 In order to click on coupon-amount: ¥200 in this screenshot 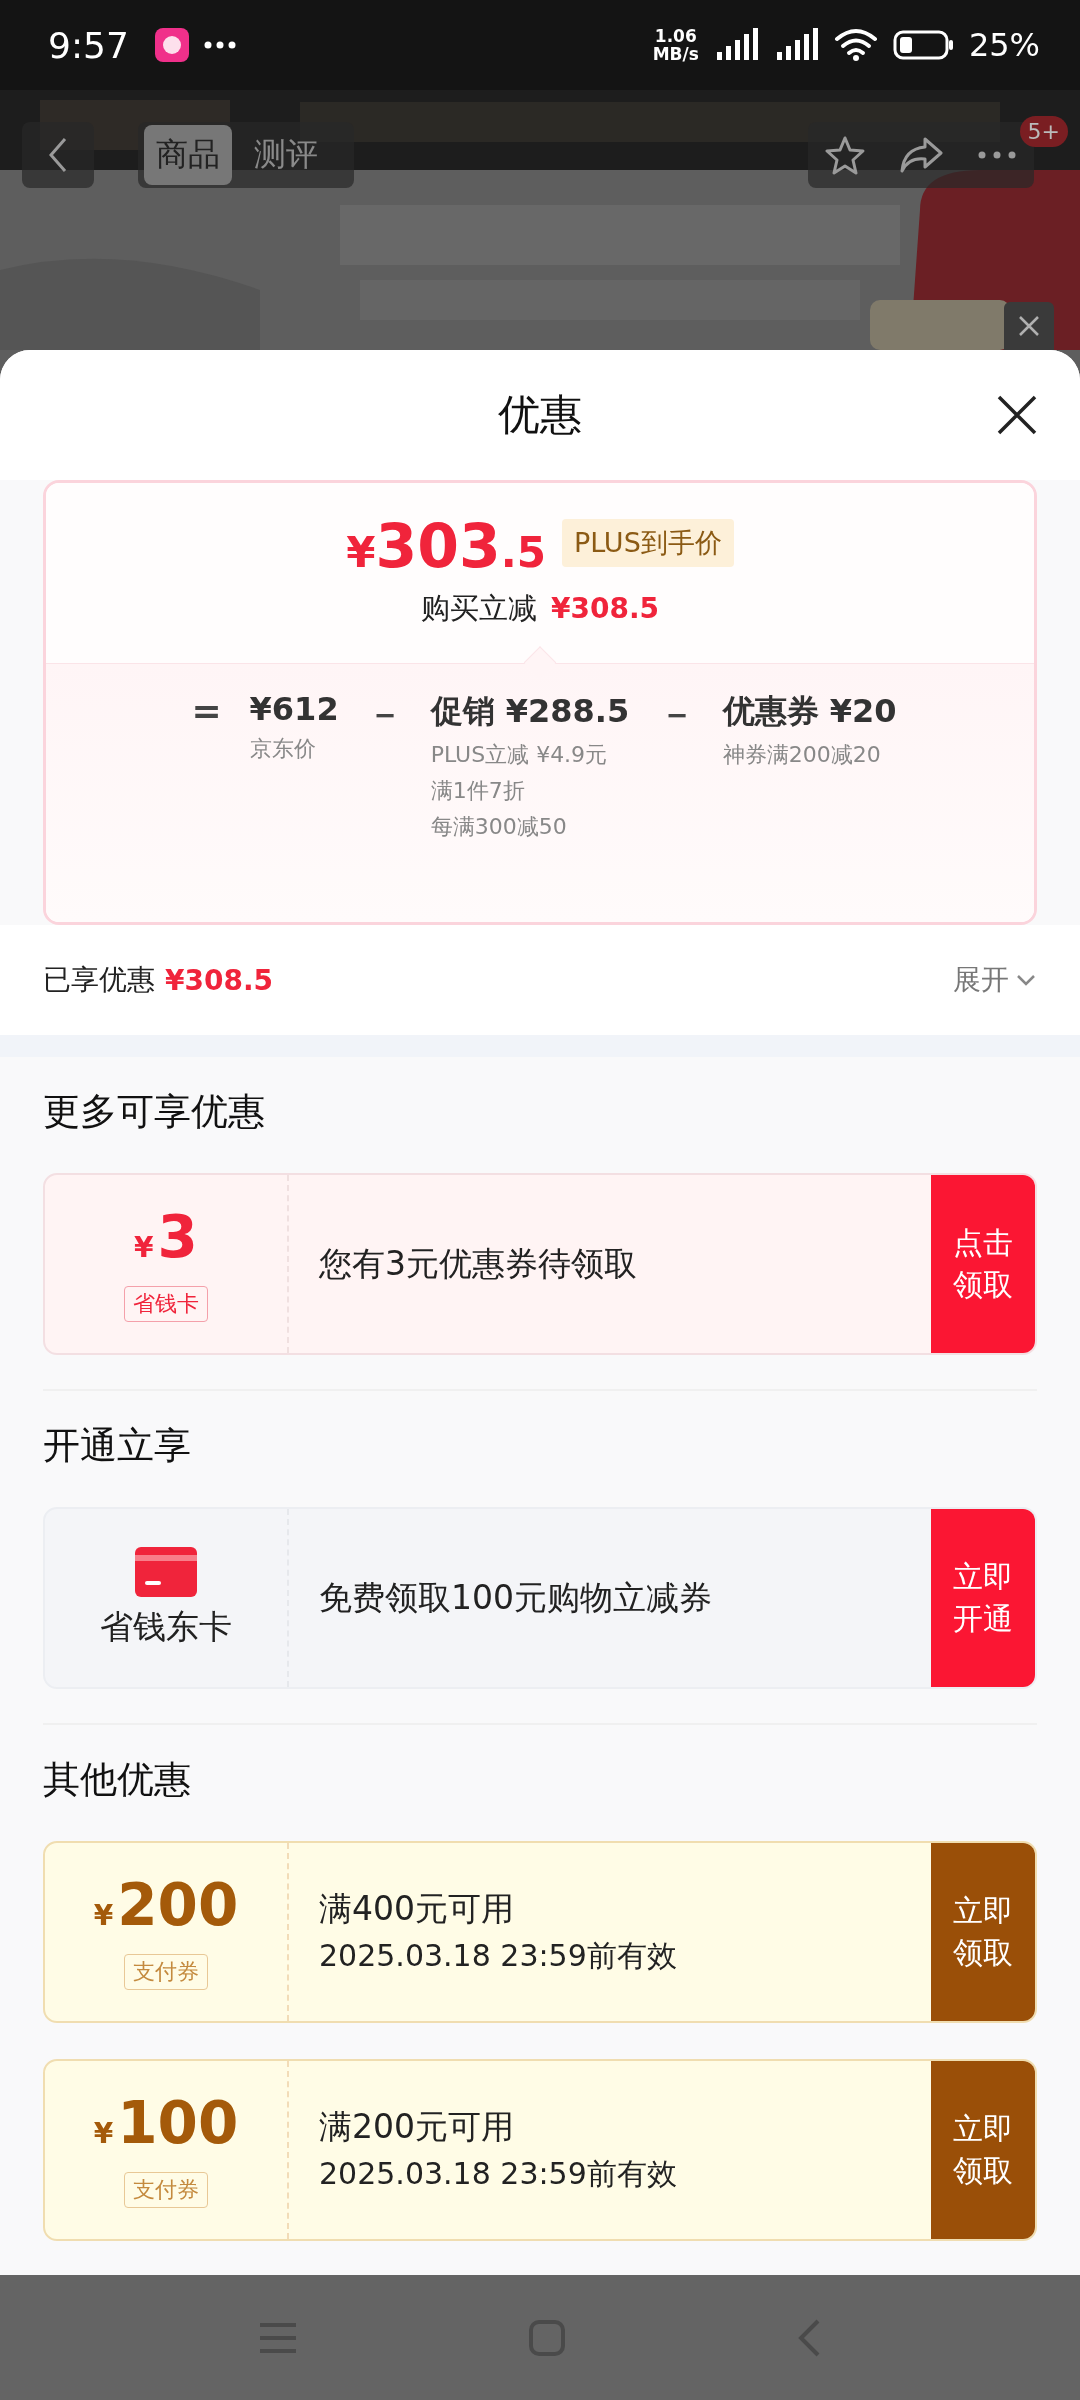, I will do `click(166, 1907)`.